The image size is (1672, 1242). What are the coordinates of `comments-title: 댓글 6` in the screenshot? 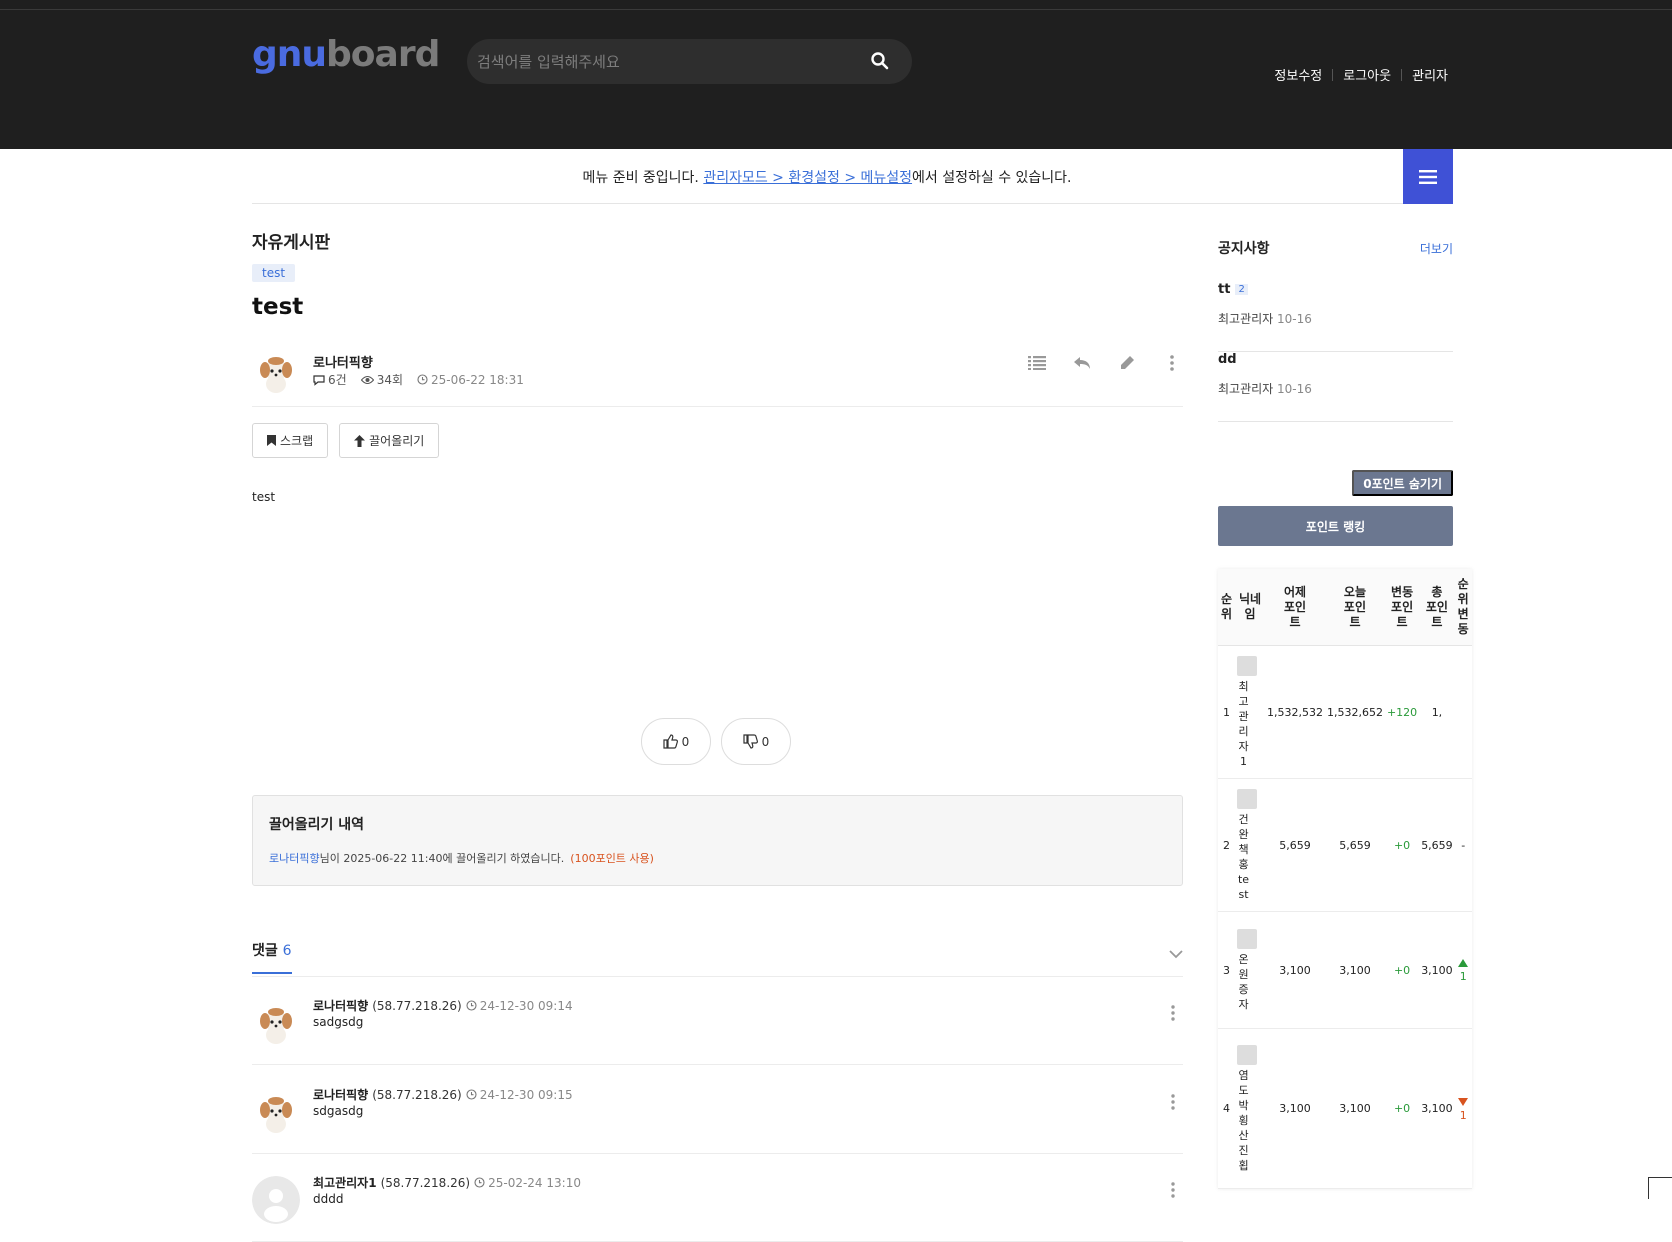 It's located at (272, 957).